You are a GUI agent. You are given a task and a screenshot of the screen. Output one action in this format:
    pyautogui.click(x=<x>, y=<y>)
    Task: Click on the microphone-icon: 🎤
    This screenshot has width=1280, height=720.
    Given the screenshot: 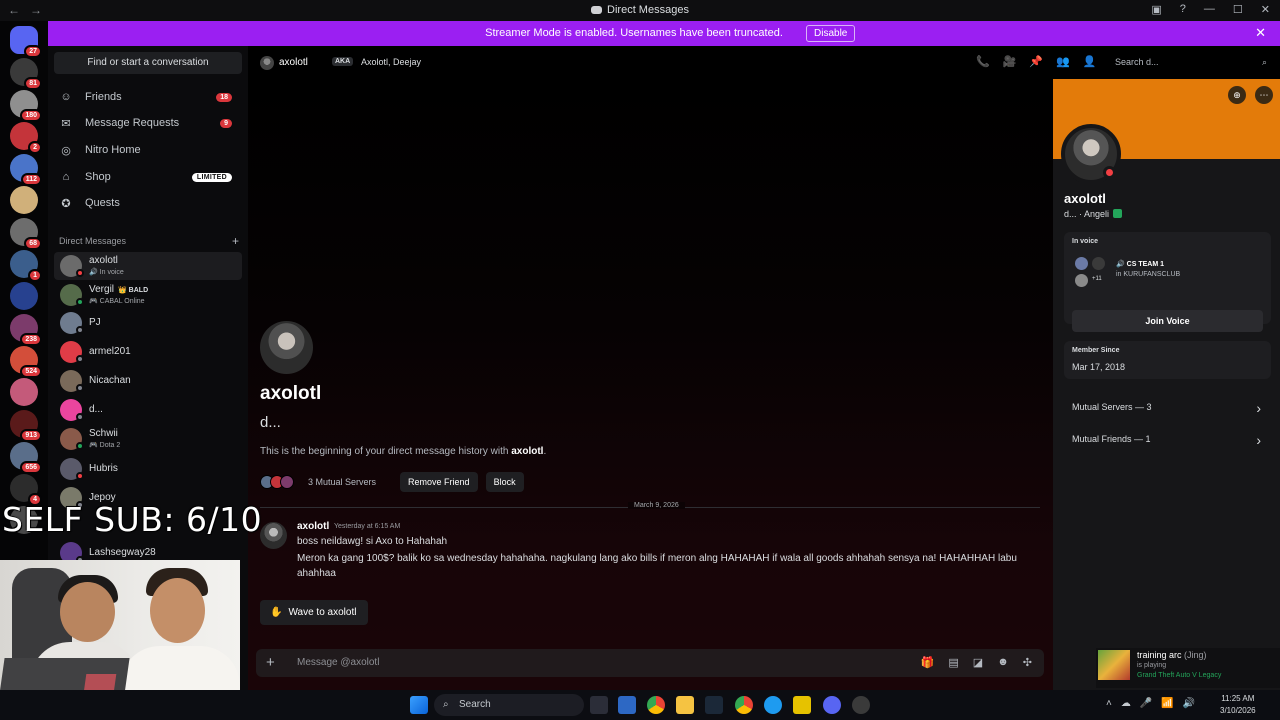 What is the action you would take?
    pyautogui.click(x=1146, y=703)
    